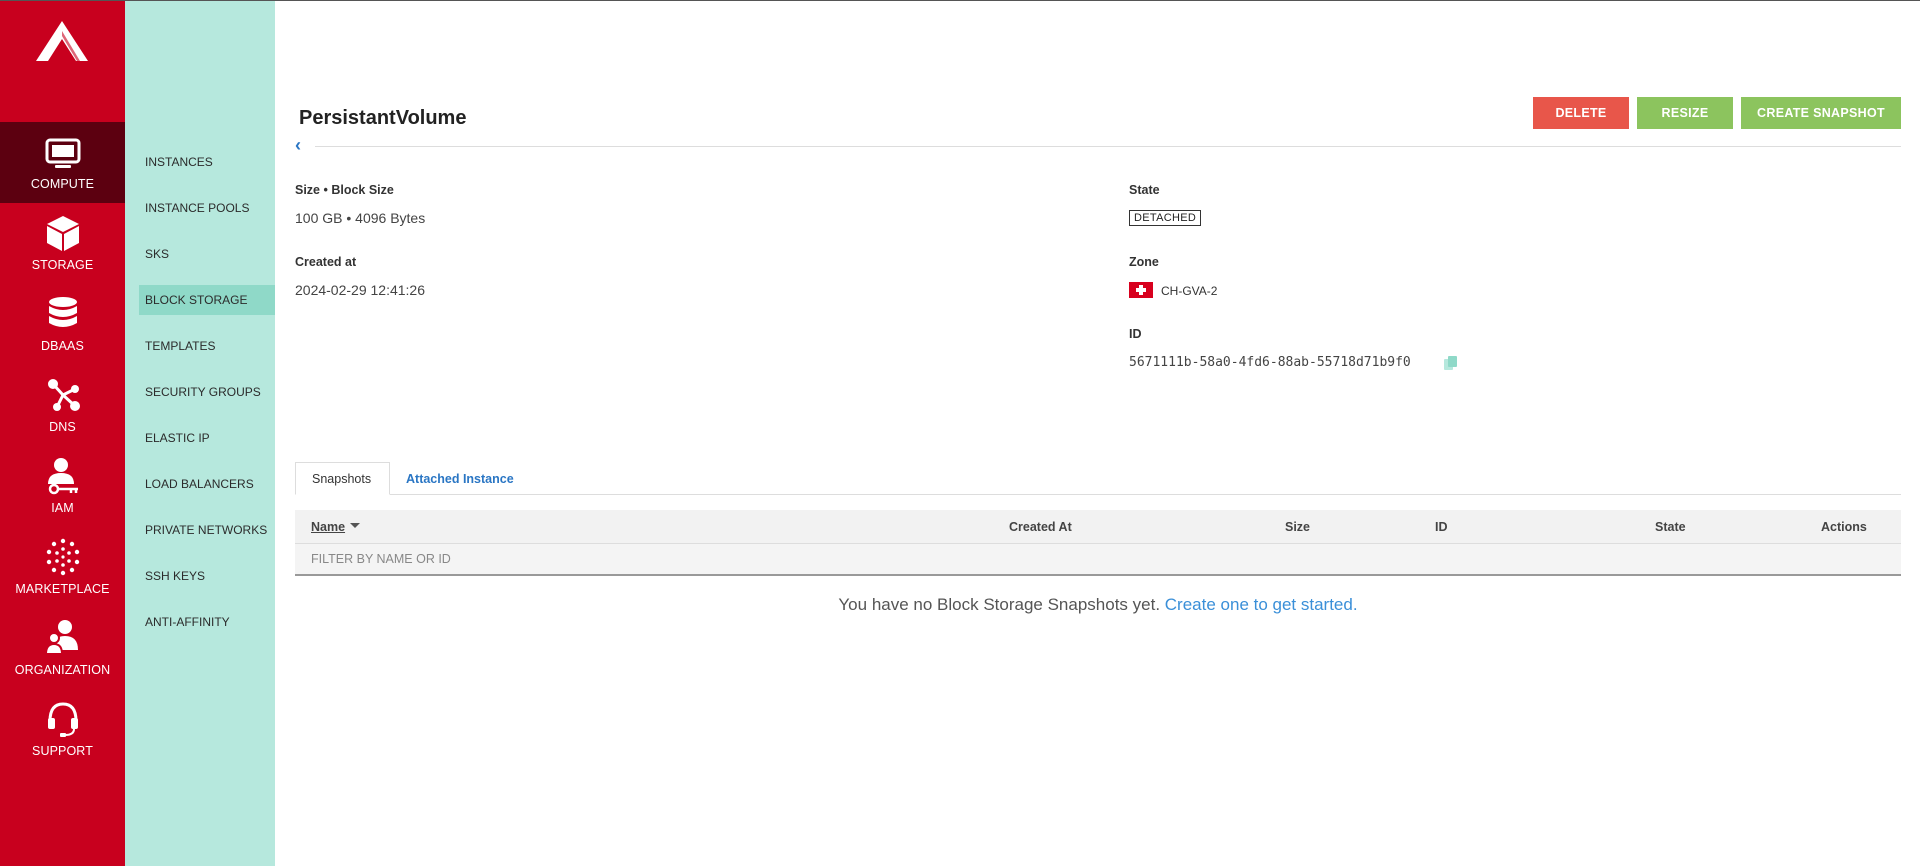  I want to click on filter-input, so click(1098, 559).